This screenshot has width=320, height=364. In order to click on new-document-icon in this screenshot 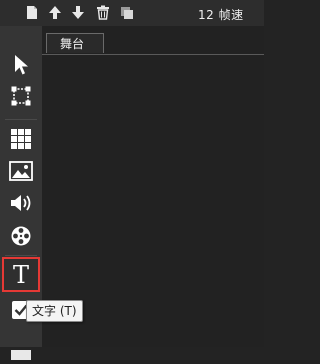, I will do `click(32, 12)`.